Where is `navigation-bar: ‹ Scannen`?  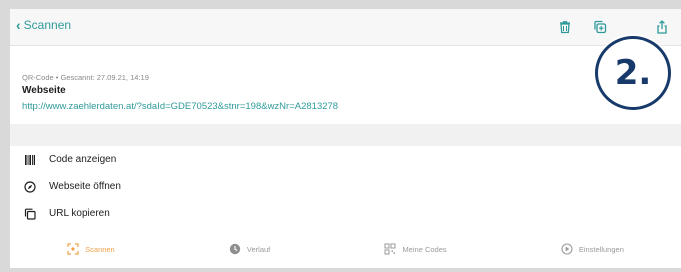 navigation-bar: ‹ Scannen is located at coordinates (345, 27).